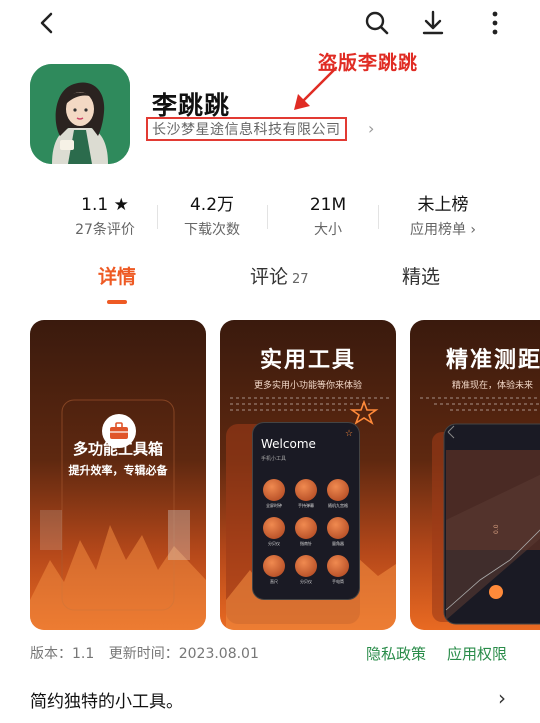 This screenshot has height=723, width=540. Describe the element at coordinates (62, 654) in the screenshot. I see `version-info: 版本：1.1` at that location.